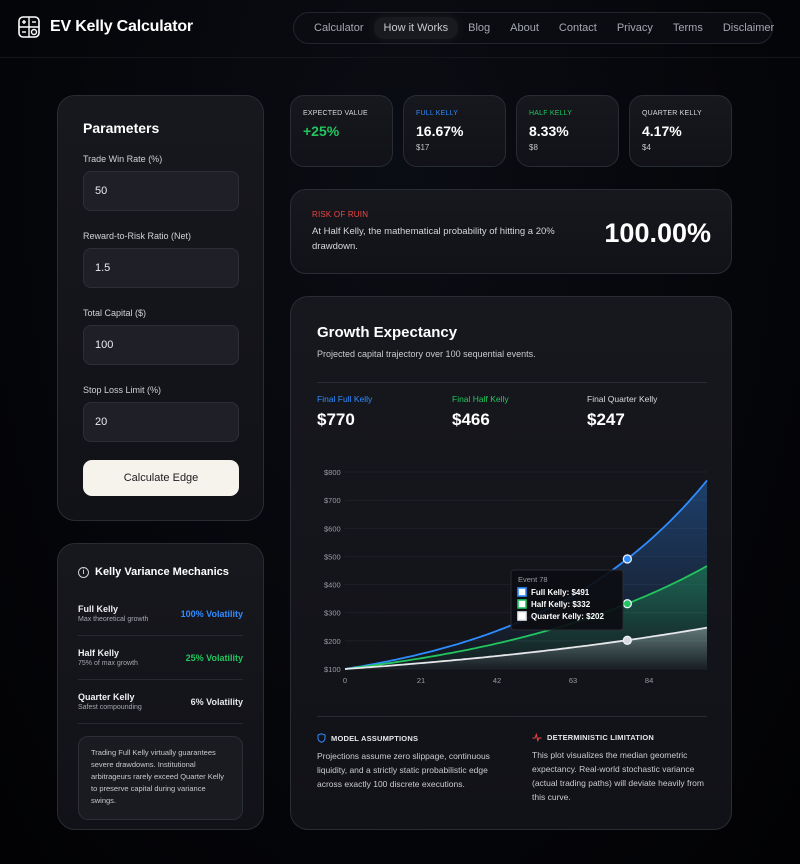  Describe the element at coordinates (98, 609) in the screenshot. I see `variance-name: Full Kelly` at that location.